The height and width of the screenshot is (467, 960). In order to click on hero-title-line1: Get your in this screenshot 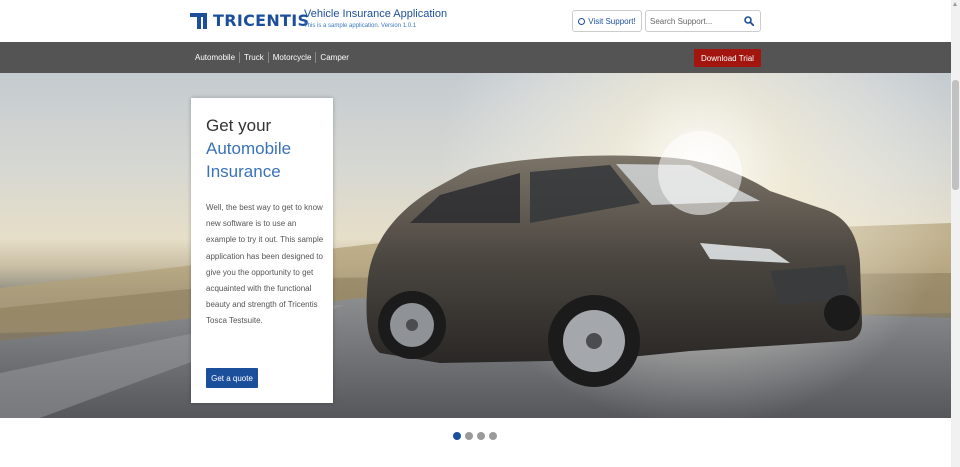, I will do `click(239, 125)`.